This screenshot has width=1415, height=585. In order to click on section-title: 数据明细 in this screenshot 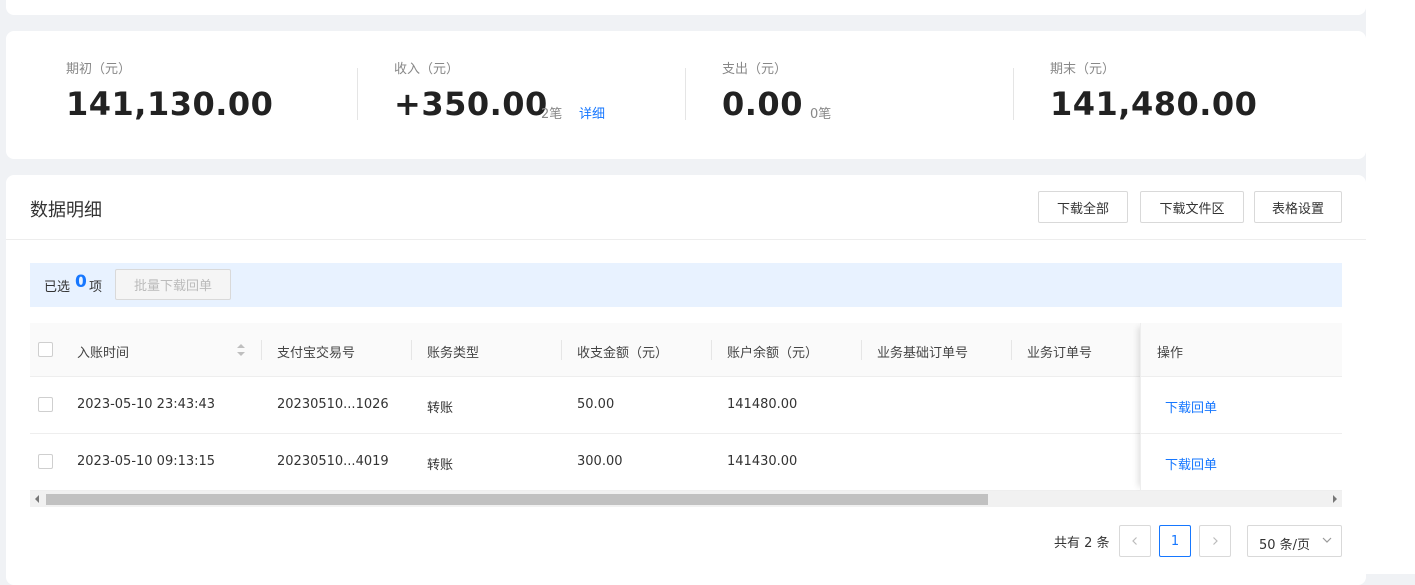, I will do `click(66, 210)`.